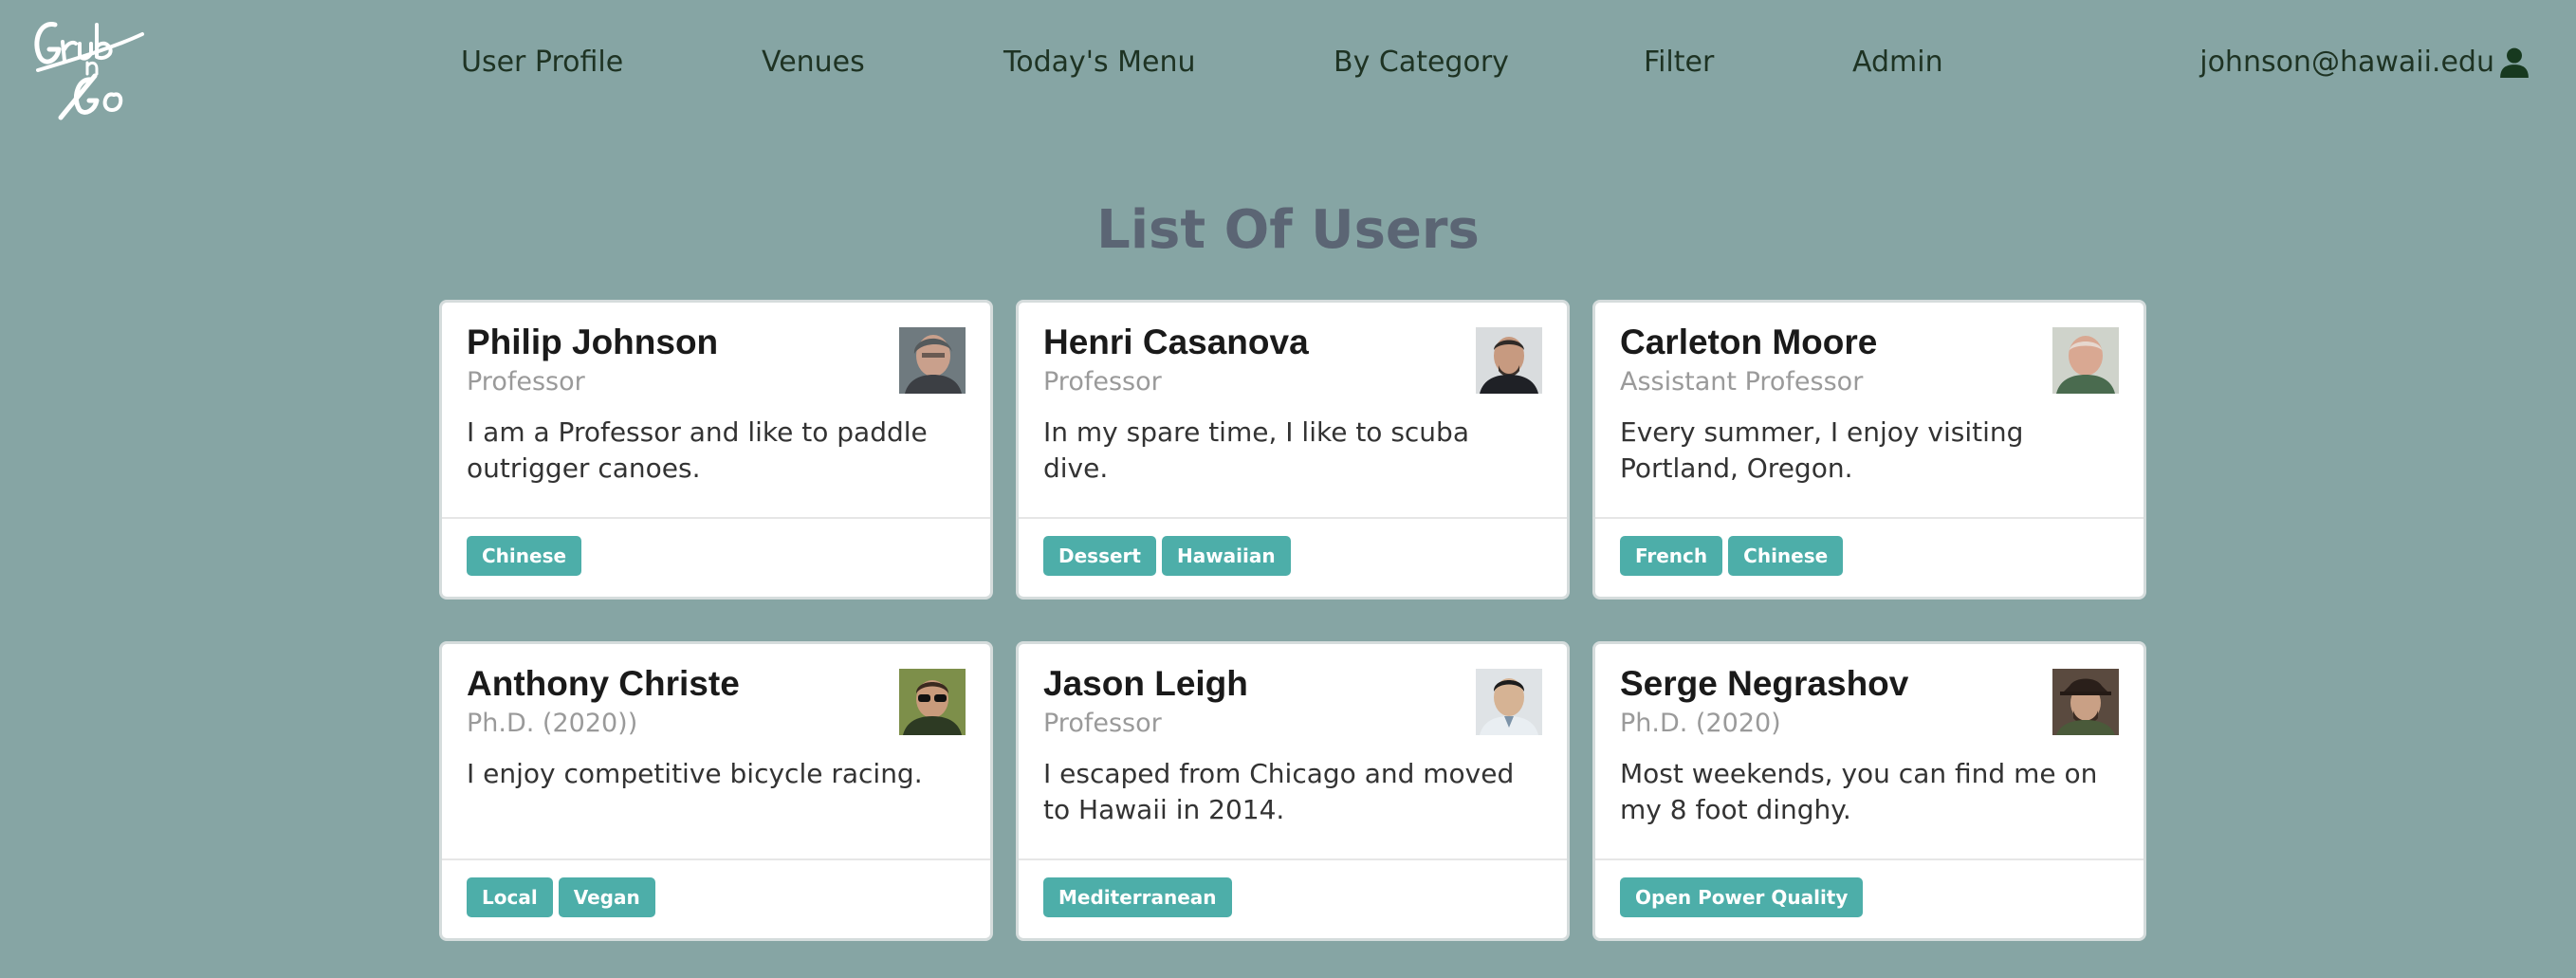  I want to click on tag: French, so click(1671, 556).